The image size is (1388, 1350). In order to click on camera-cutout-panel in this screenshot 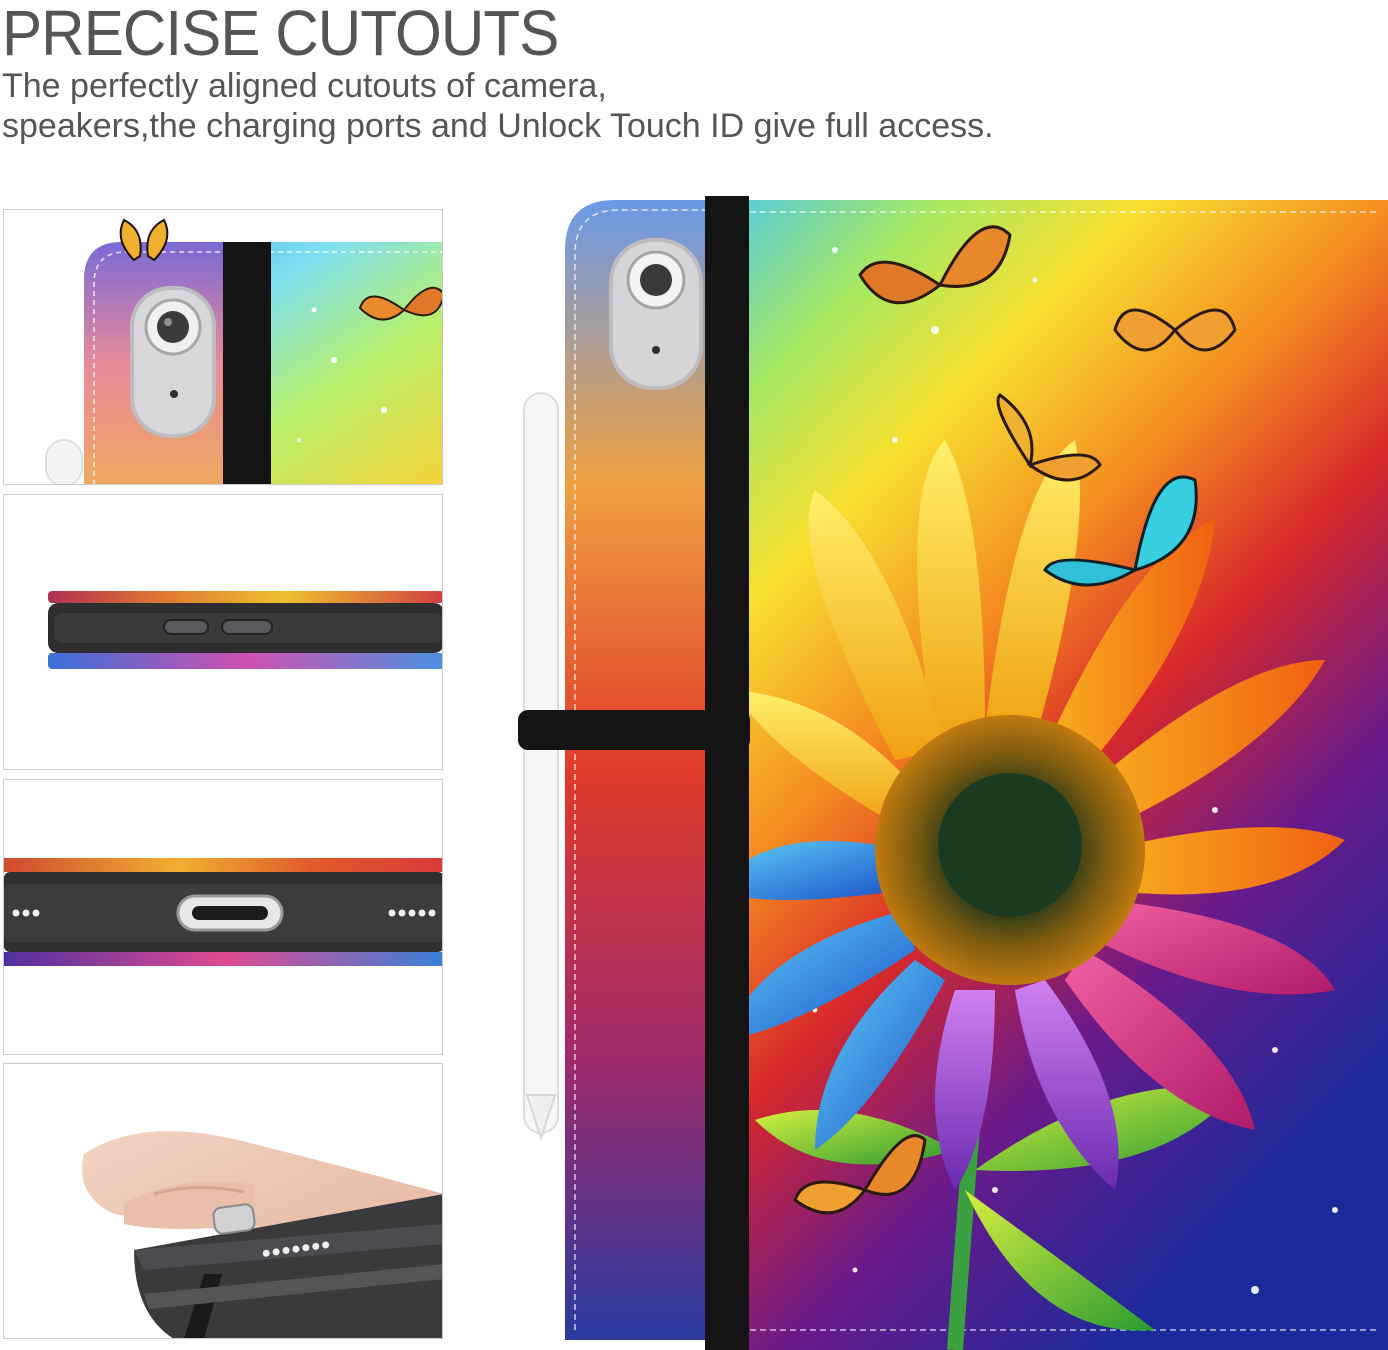, I will do `click(223, 347)`.